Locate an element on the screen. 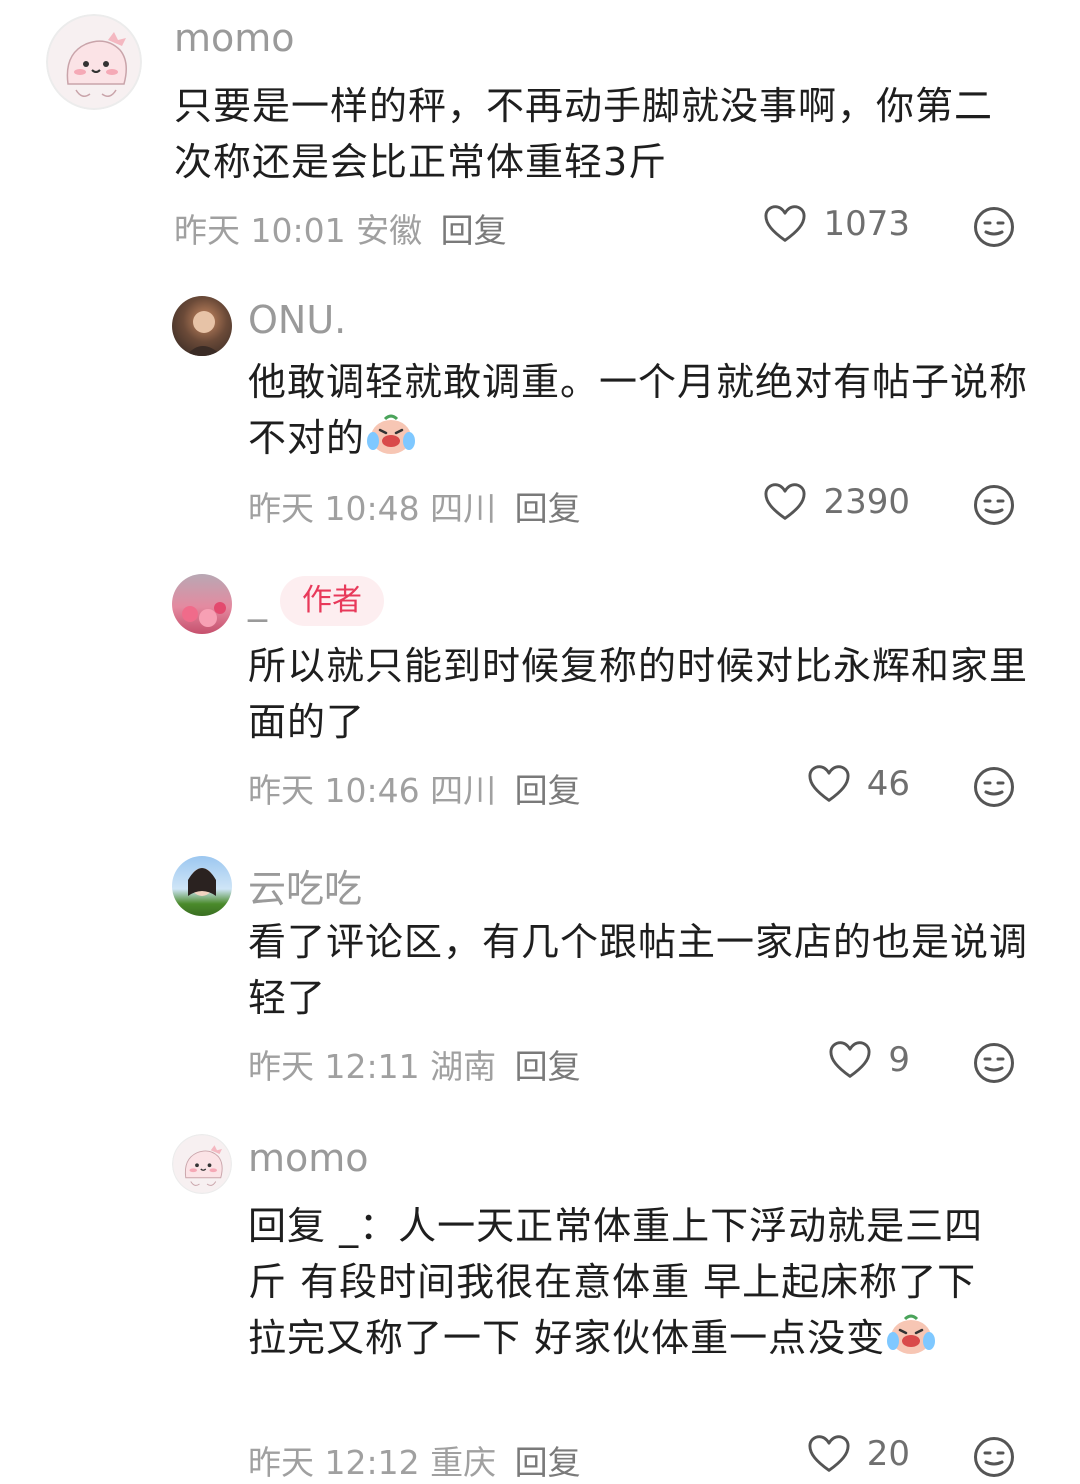 The image size is (1080, 1484). like-button: 46 is located at coordinates (810, 784).